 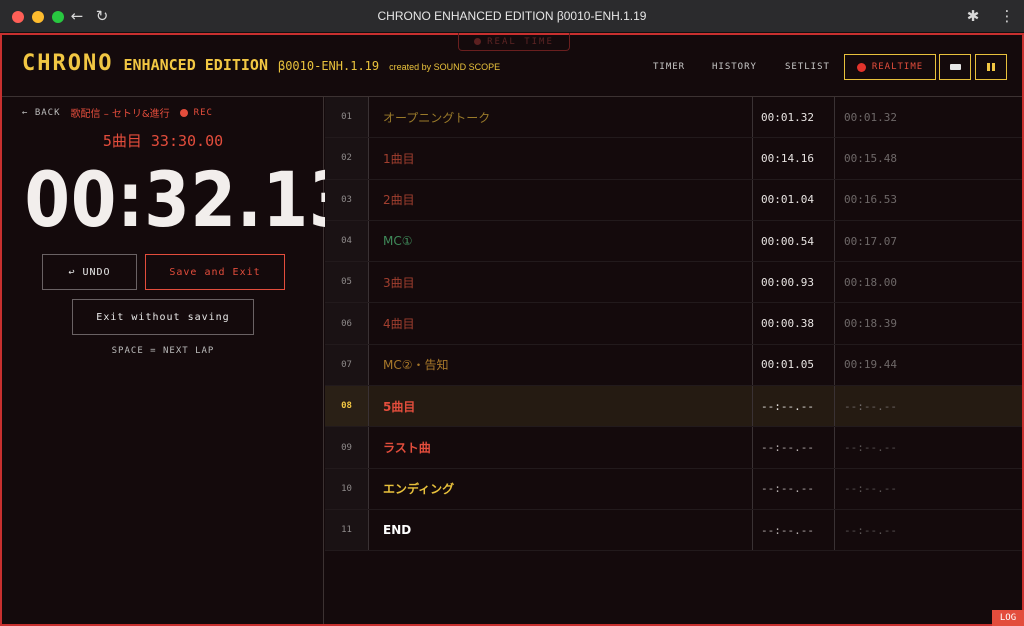 What do you see at coordinates (1008, 618) in the screenshot?
I see `log-button: LOG` at bounding box center [1008, 618].